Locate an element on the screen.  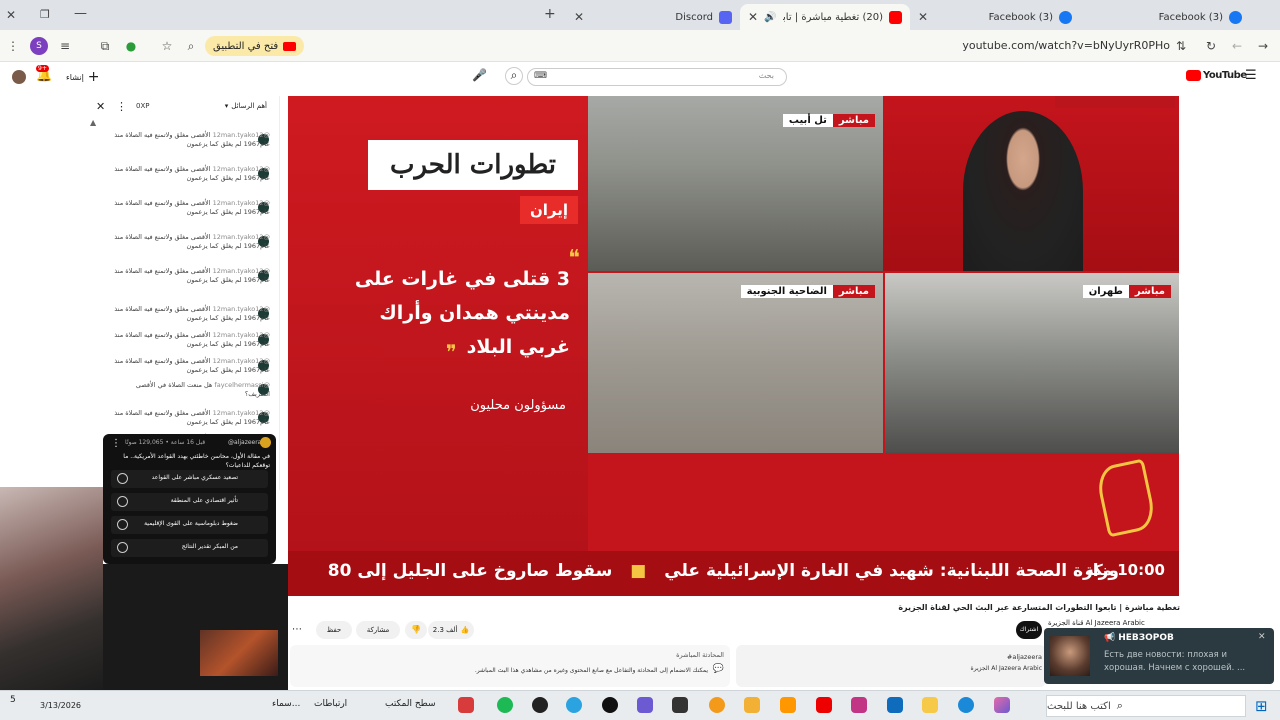
tab-facebook-2: (3) Facebook is located at coordinates (1165, 17).